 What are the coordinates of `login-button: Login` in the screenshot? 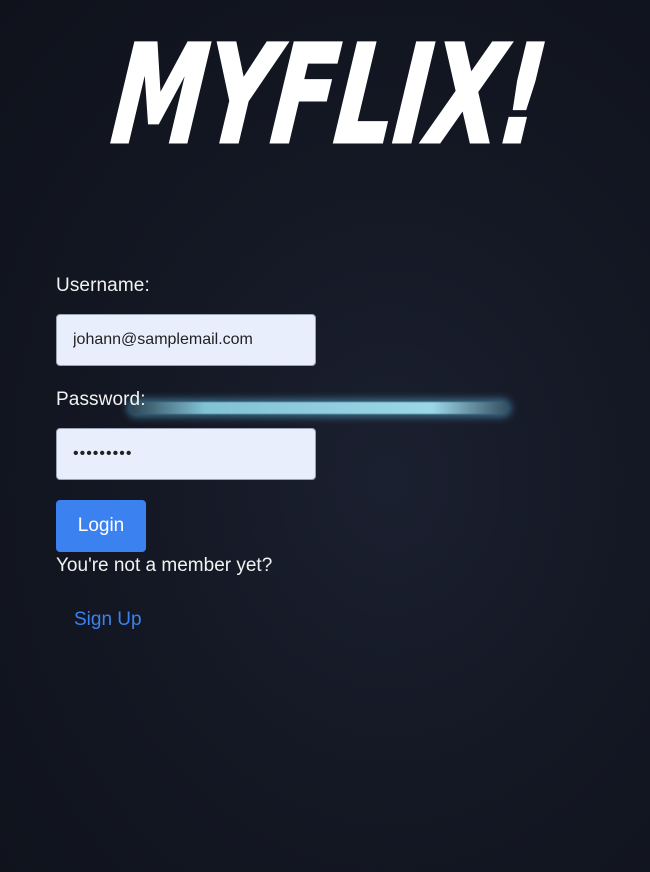 It's located at (101, 526).